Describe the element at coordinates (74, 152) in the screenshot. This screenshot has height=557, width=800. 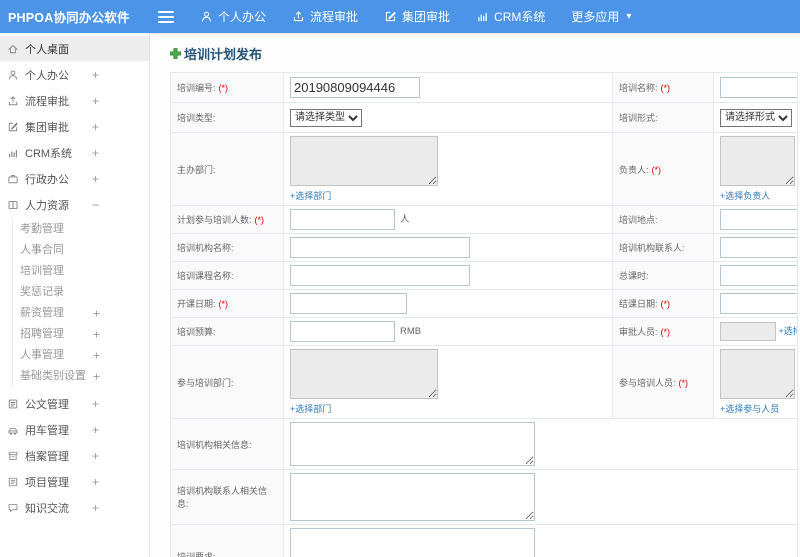
I see `sidebar-item-crm-system: CRM系统 +` at that location.